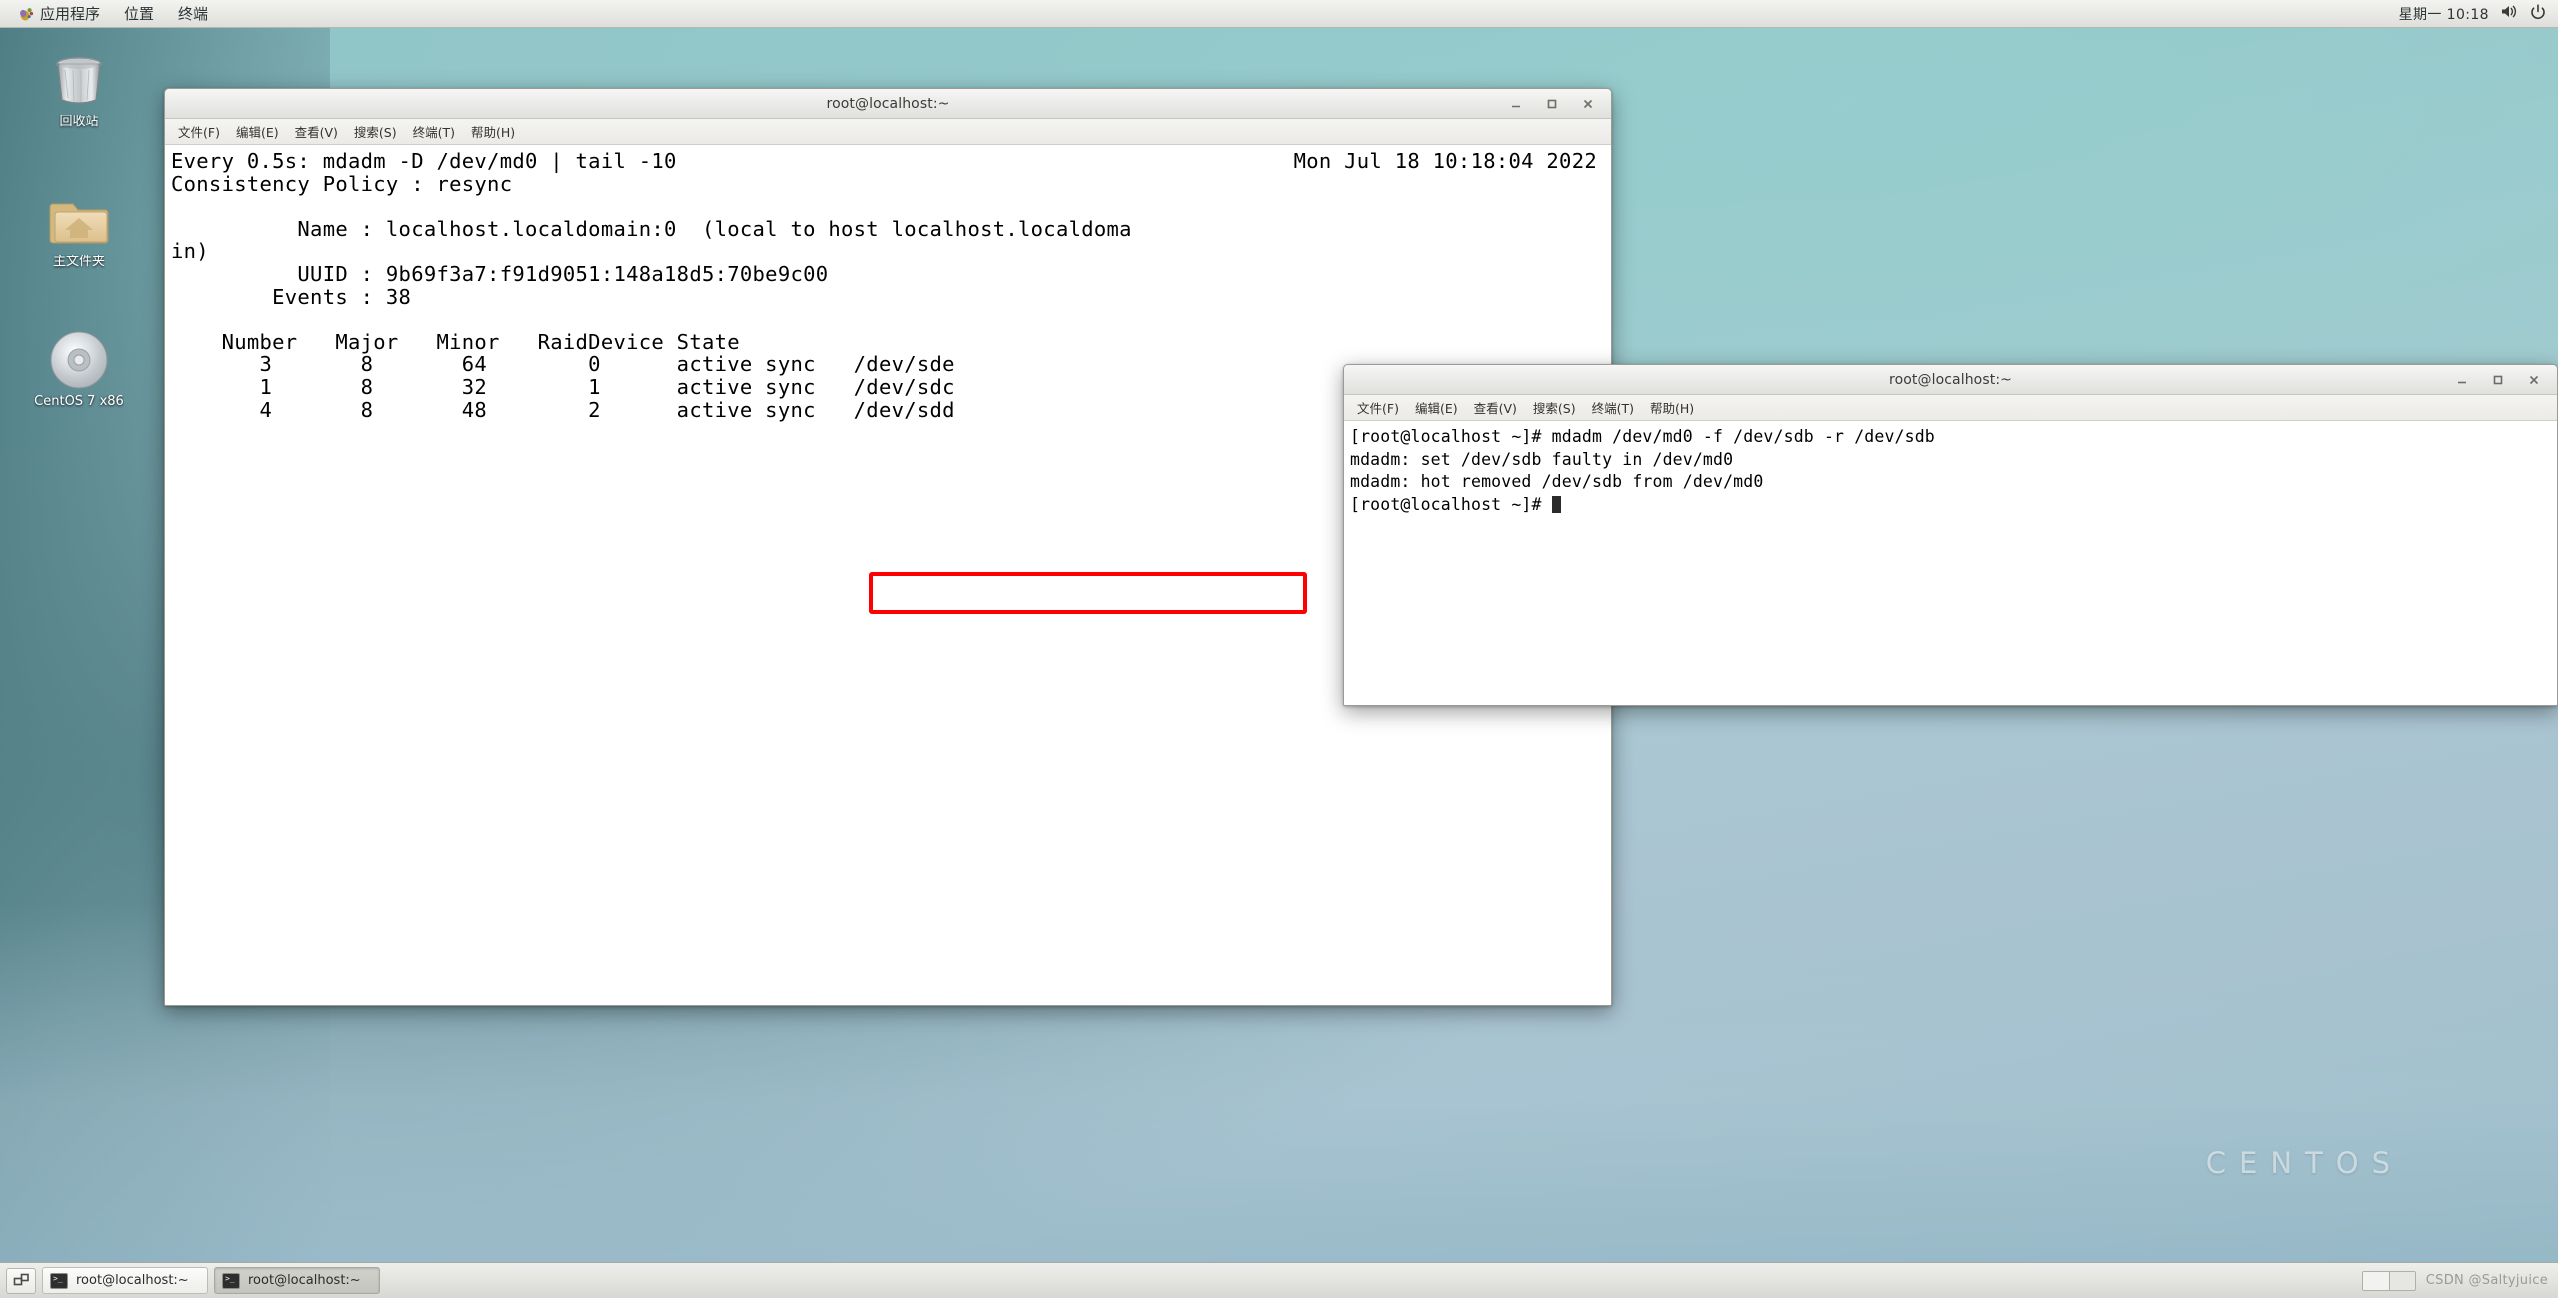 The height and width of the screenshot is (1298, 2558). Describe the element at coordinates (79, 360) in the screenshot. I see `optical-disc-icon` at that location.